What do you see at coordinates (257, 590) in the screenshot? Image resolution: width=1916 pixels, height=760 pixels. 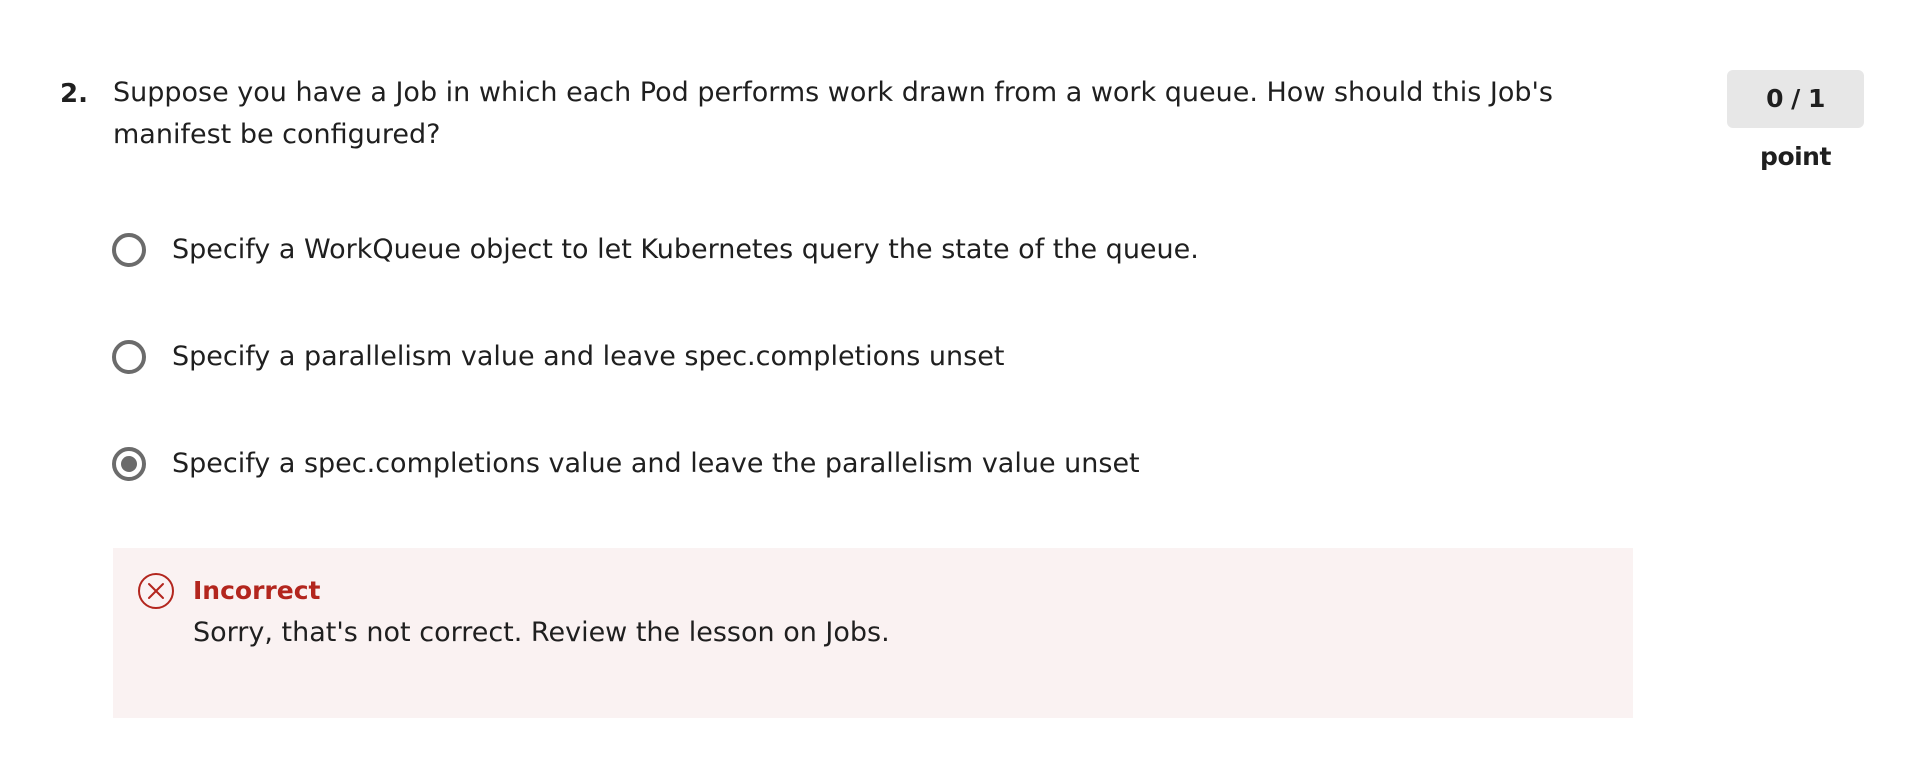 I see `feedback-status: Incorrect` at bounding box center [257, 590].